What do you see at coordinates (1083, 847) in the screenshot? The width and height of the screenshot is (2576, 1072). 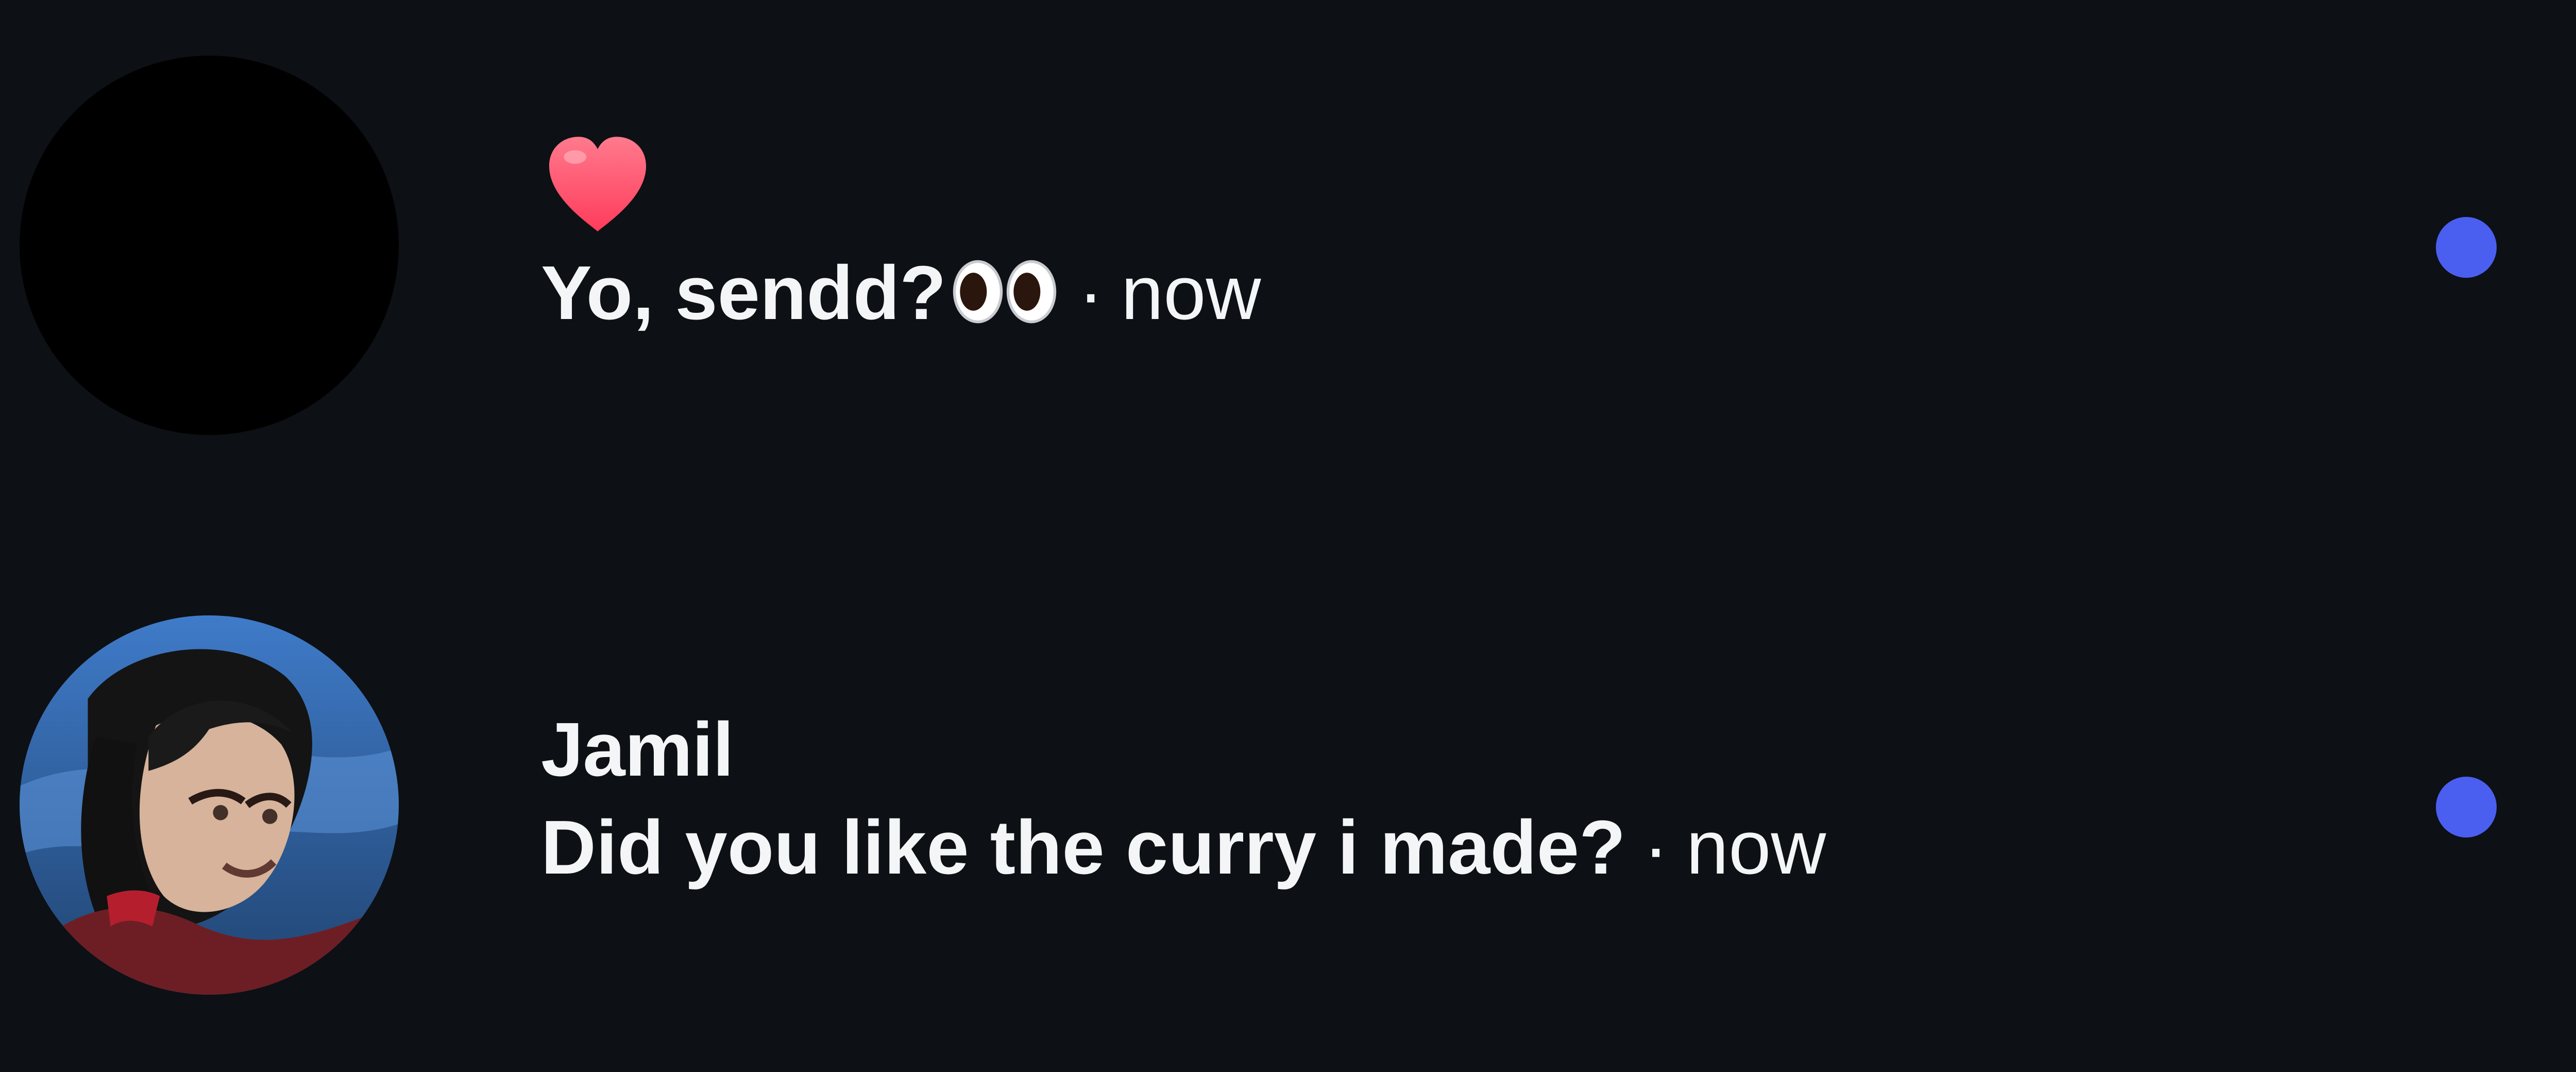 I see `message-text: Did you like the curry i made?` at bounding box center [1083, 847].